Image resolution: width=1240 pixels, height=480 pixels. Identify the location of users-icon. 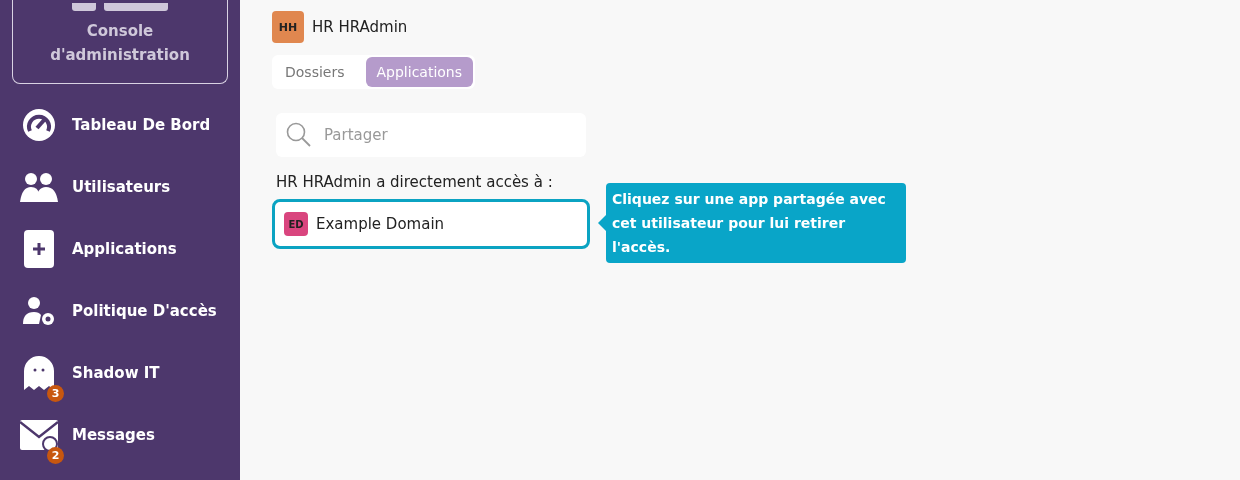
(39, 187).